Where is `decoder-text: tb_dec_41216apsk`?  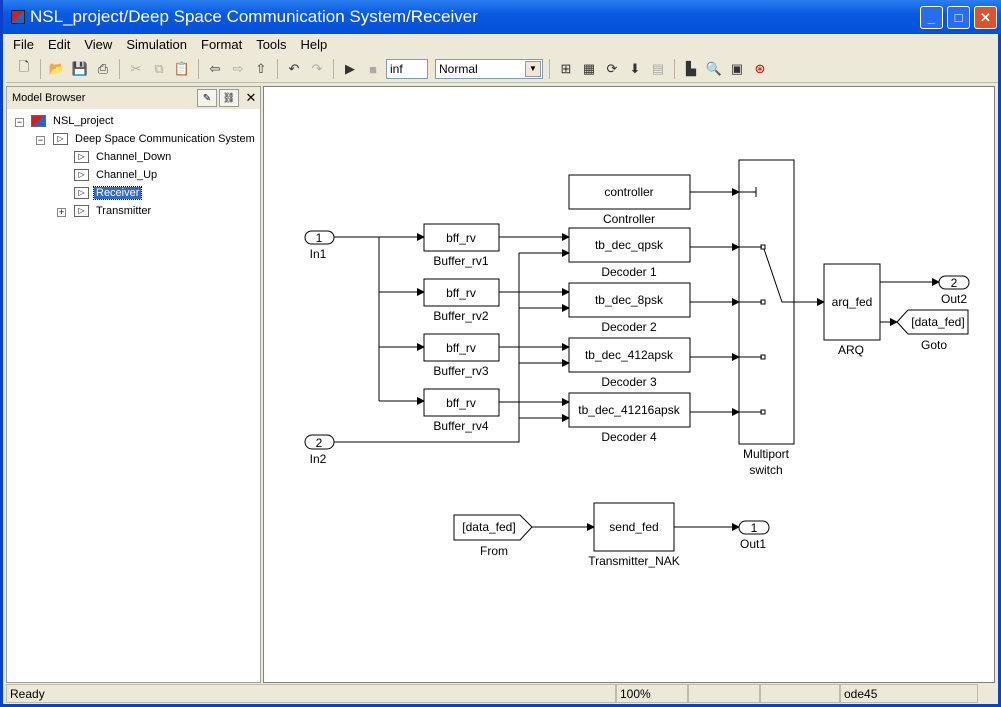 decoder-text: tb_dec_41216apsk is located at coordinates (629, 410).